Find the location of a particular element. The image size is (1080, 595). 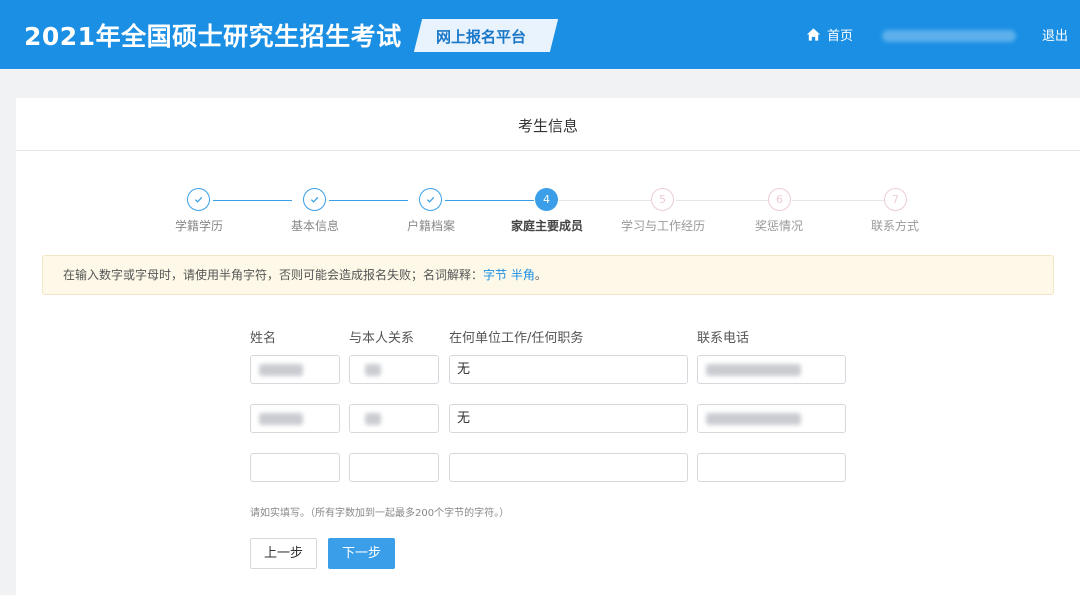

prev-step-button: 上一步 is located at coordinates (283, 553).